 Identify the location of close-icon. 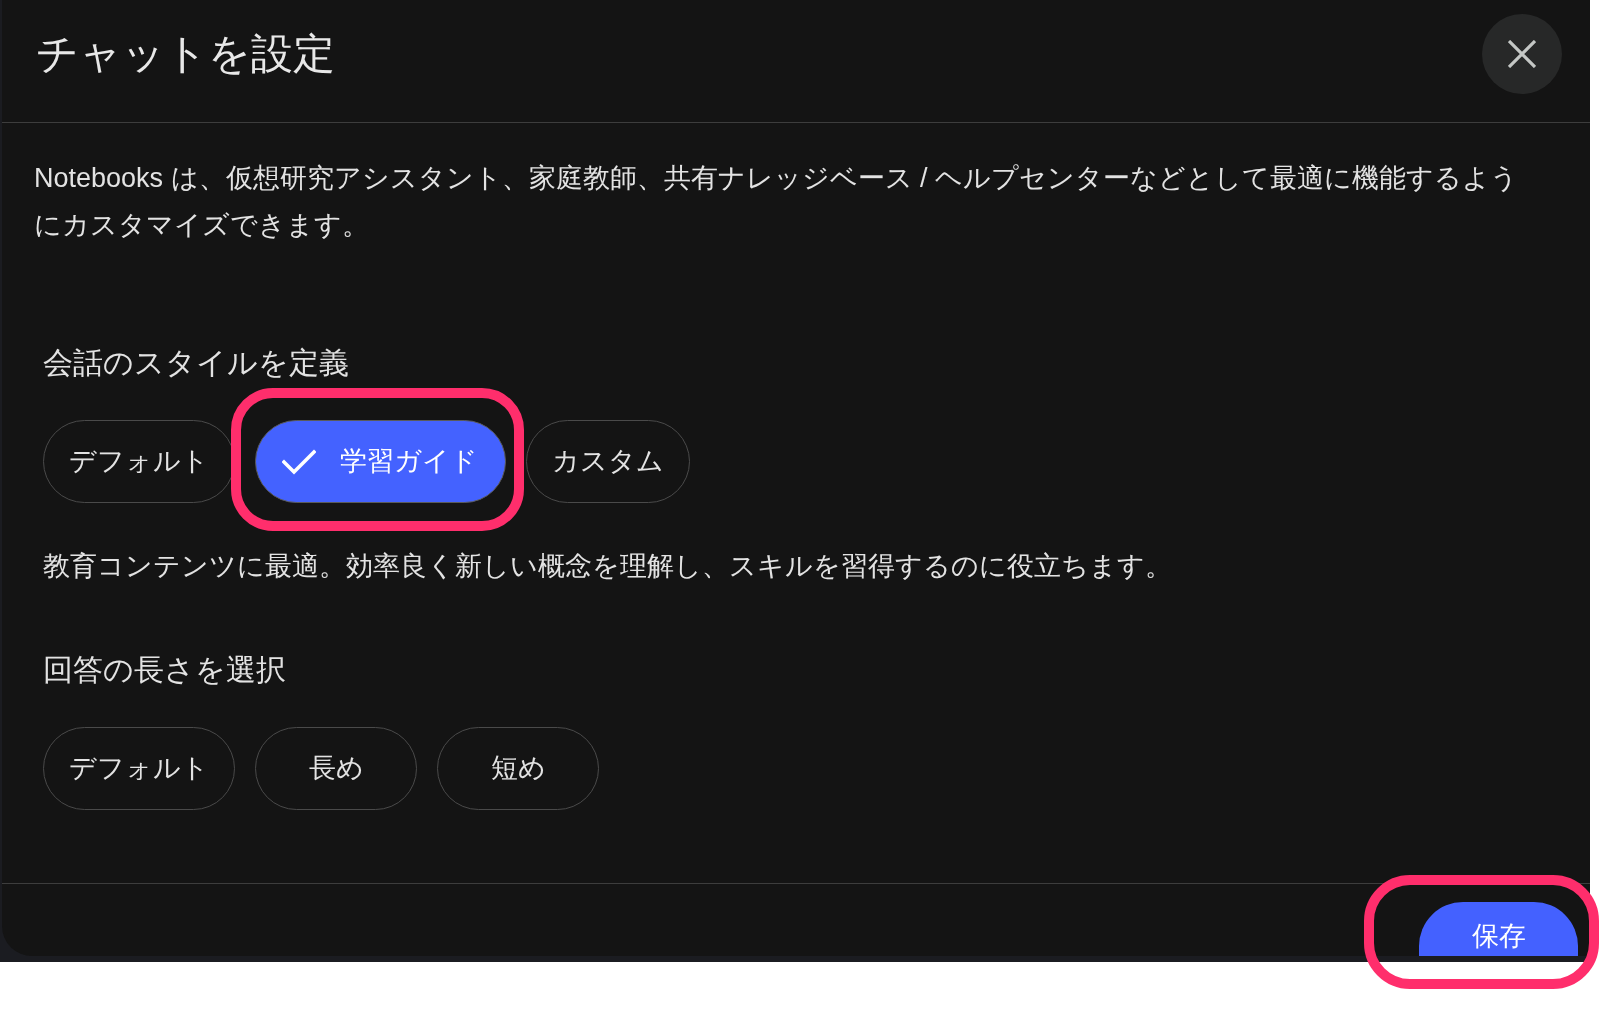
(1522, 54).